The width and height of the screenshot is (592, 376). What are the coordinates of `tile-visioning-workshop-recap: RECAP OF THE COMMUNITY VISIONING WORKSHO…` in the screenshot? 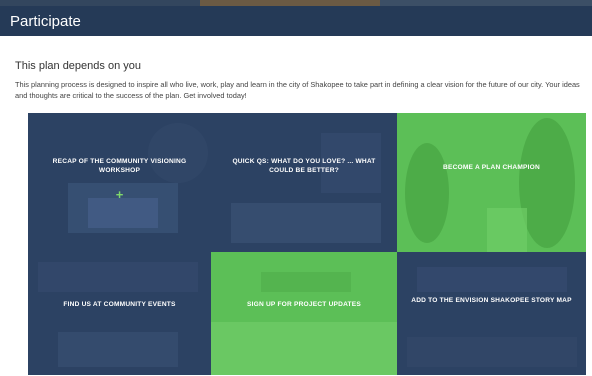 It's located at (119, 182).